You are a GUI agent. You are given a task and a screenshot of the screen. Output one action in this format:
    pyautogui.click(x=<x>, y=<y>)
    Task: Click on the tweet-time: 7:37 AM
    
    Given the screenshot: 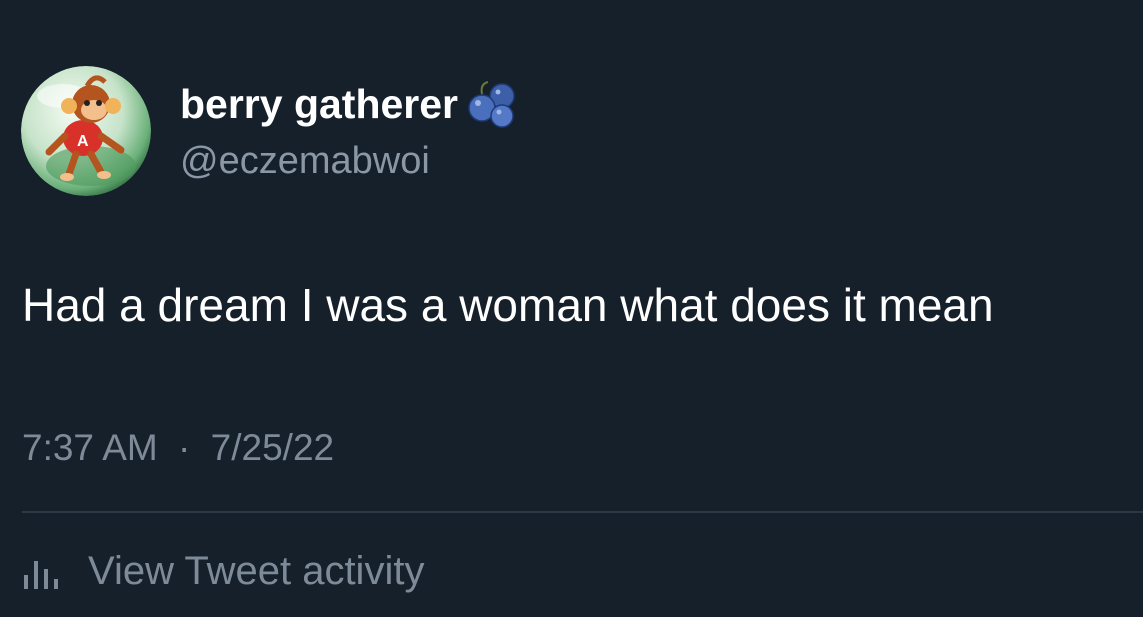 What is the action you would take?
    pyautogui.click(x=90, y=447)
    